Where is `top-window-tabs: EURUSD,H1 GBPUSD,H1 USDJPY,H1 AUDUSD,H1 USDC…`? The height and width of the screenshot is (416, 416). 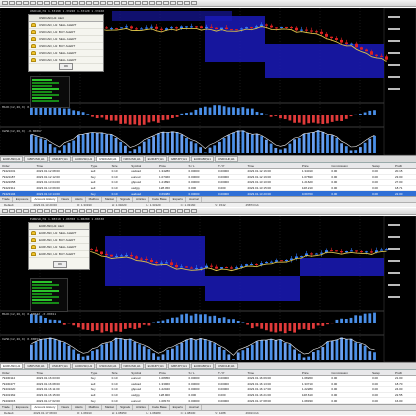
top-window-tabs: EURUSD,H1 GBPUSD,H1 USDJPY,H1 AUDUSD,H1 USDC… is located at coordinates (208, 158).